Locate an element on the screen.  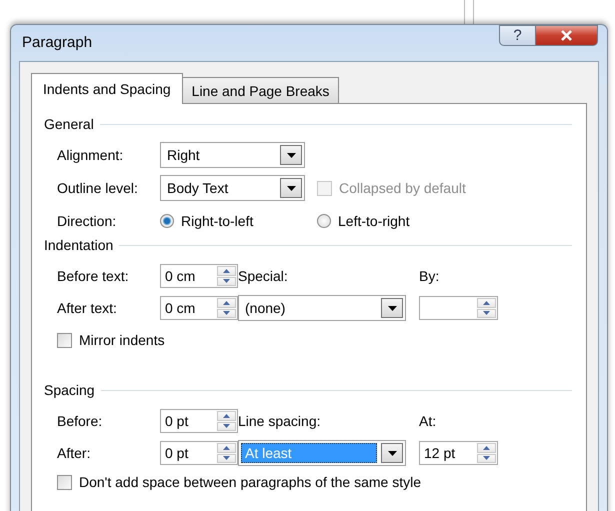
close-icon is located at coordinates (566, 35).